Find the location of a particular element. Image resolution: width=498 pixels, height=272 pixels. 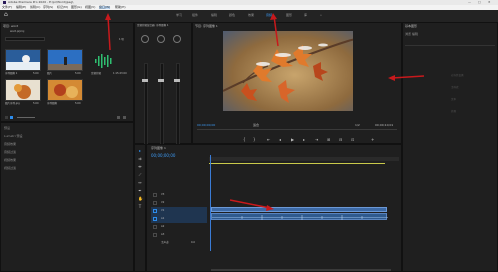

playhead is located at coordinates (210, 203).